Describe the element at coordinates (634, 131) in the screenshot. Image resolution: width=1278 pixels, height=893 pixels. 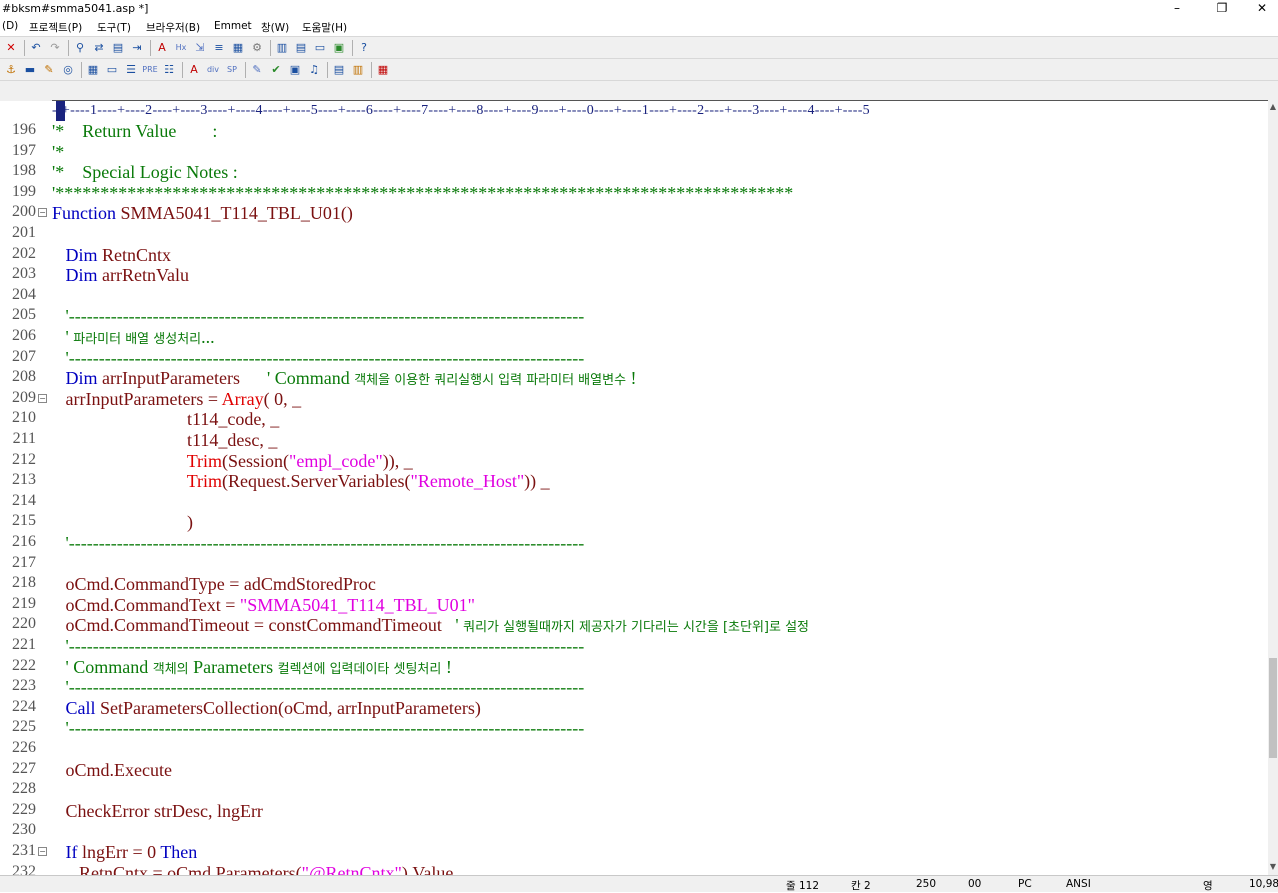
I see `code-line: 196 '* Return Value :` at that location.